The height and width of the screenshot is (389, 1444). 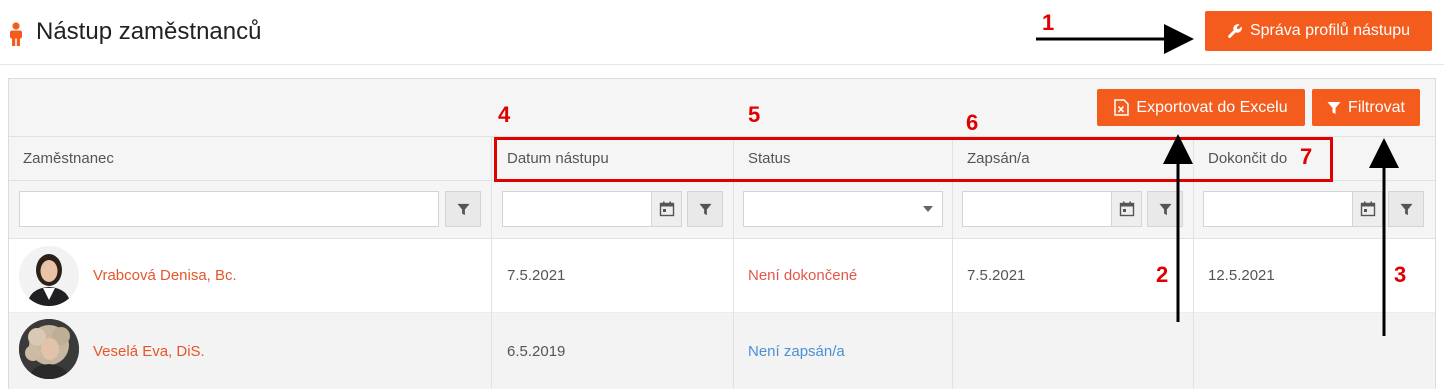 What do you see at coordinates (1400, 274) in the screenshot?
I see `annotation-label: 3` at bounding box center [1400, 274].